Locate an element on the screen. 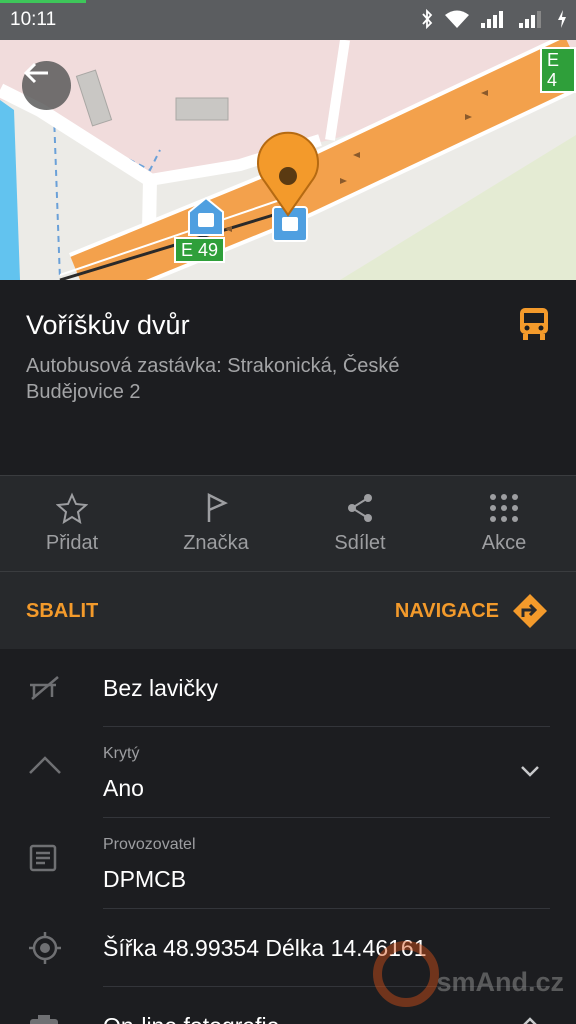  share-label: Sdílet is located at coordinates (360, 543).